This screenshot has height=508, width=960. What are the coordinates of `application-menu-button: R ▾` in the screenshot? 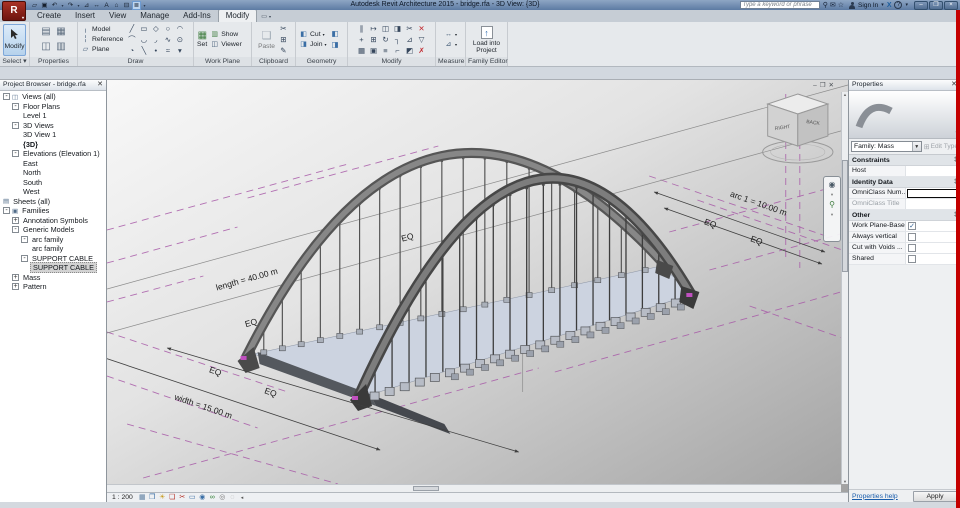 It's located at (14, 11).